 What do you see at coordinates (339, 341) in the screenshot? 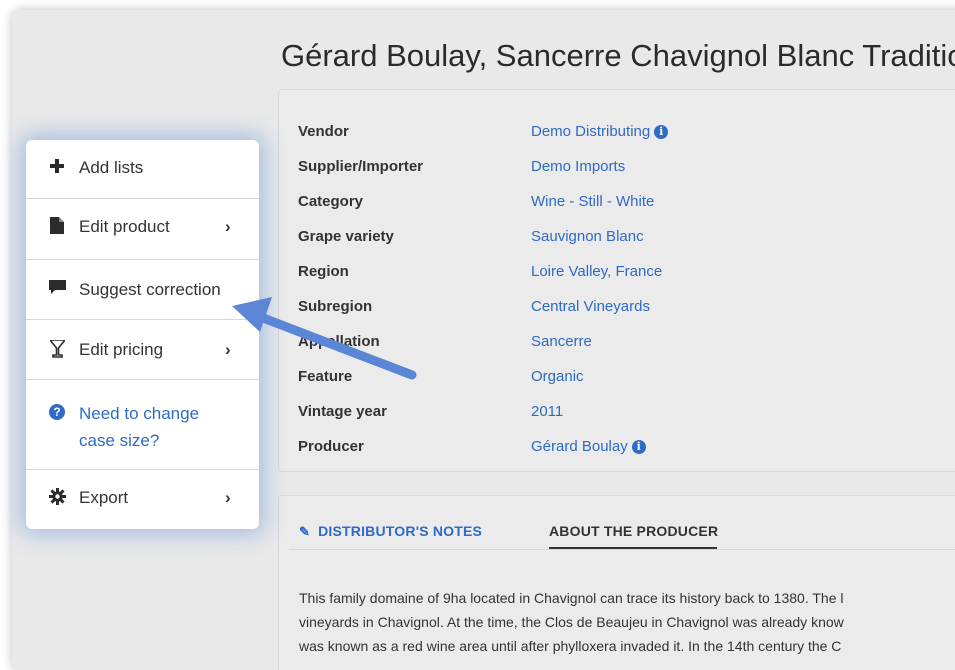
I see `detail-label: Appellation` at bounding box center [339, 341].